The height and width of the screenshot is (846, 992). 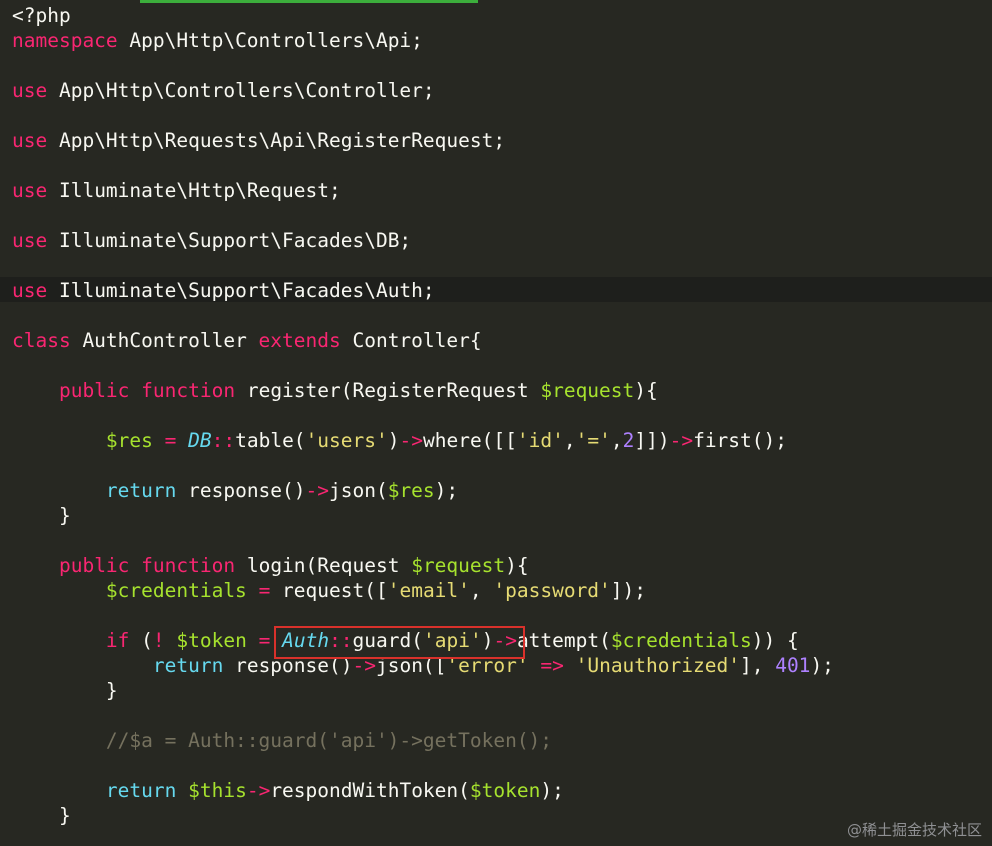 What do you see at coordinates (423, 190) in the screenshot?
I see `code-line: use Illuminate\Http\Request;` at bounding box center [423, 190].